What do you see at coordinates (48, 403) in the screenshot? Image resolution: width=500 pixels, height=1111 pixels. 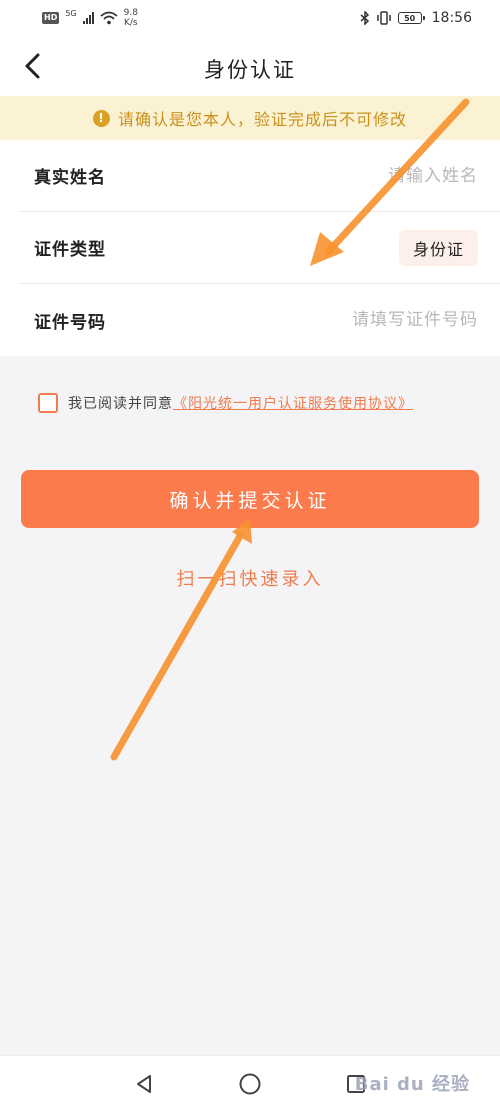 I see `agreement-checkbox` at bounding box center [48, 403].